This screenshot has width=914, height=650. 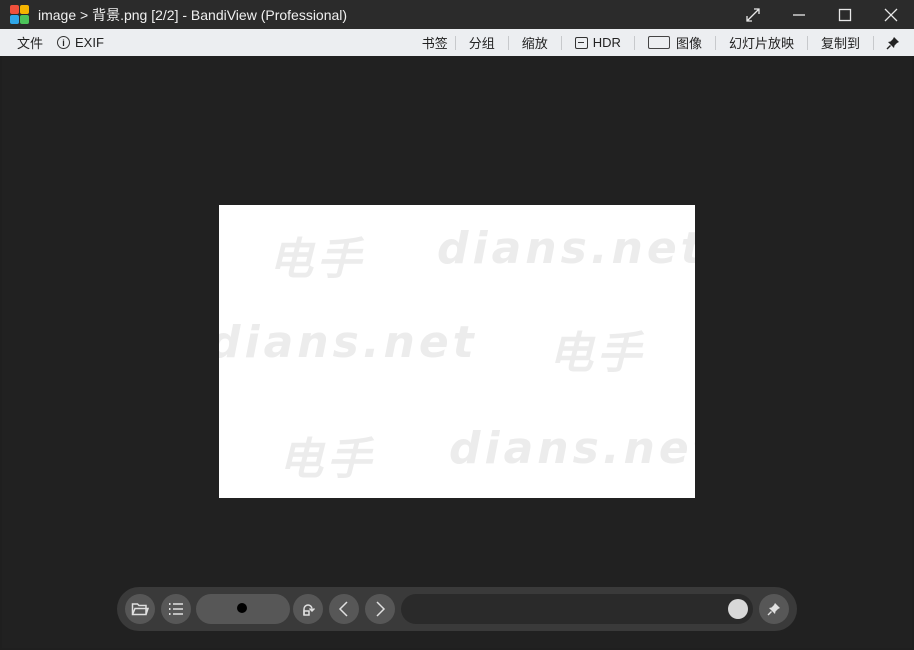 I want to click on menu-image-label: 图像, so click(x=688, y=43).